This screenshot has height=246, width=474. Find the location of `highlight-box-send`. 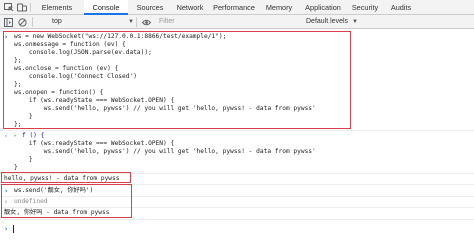

highlight-box-send is located at coordinates (66, 201).